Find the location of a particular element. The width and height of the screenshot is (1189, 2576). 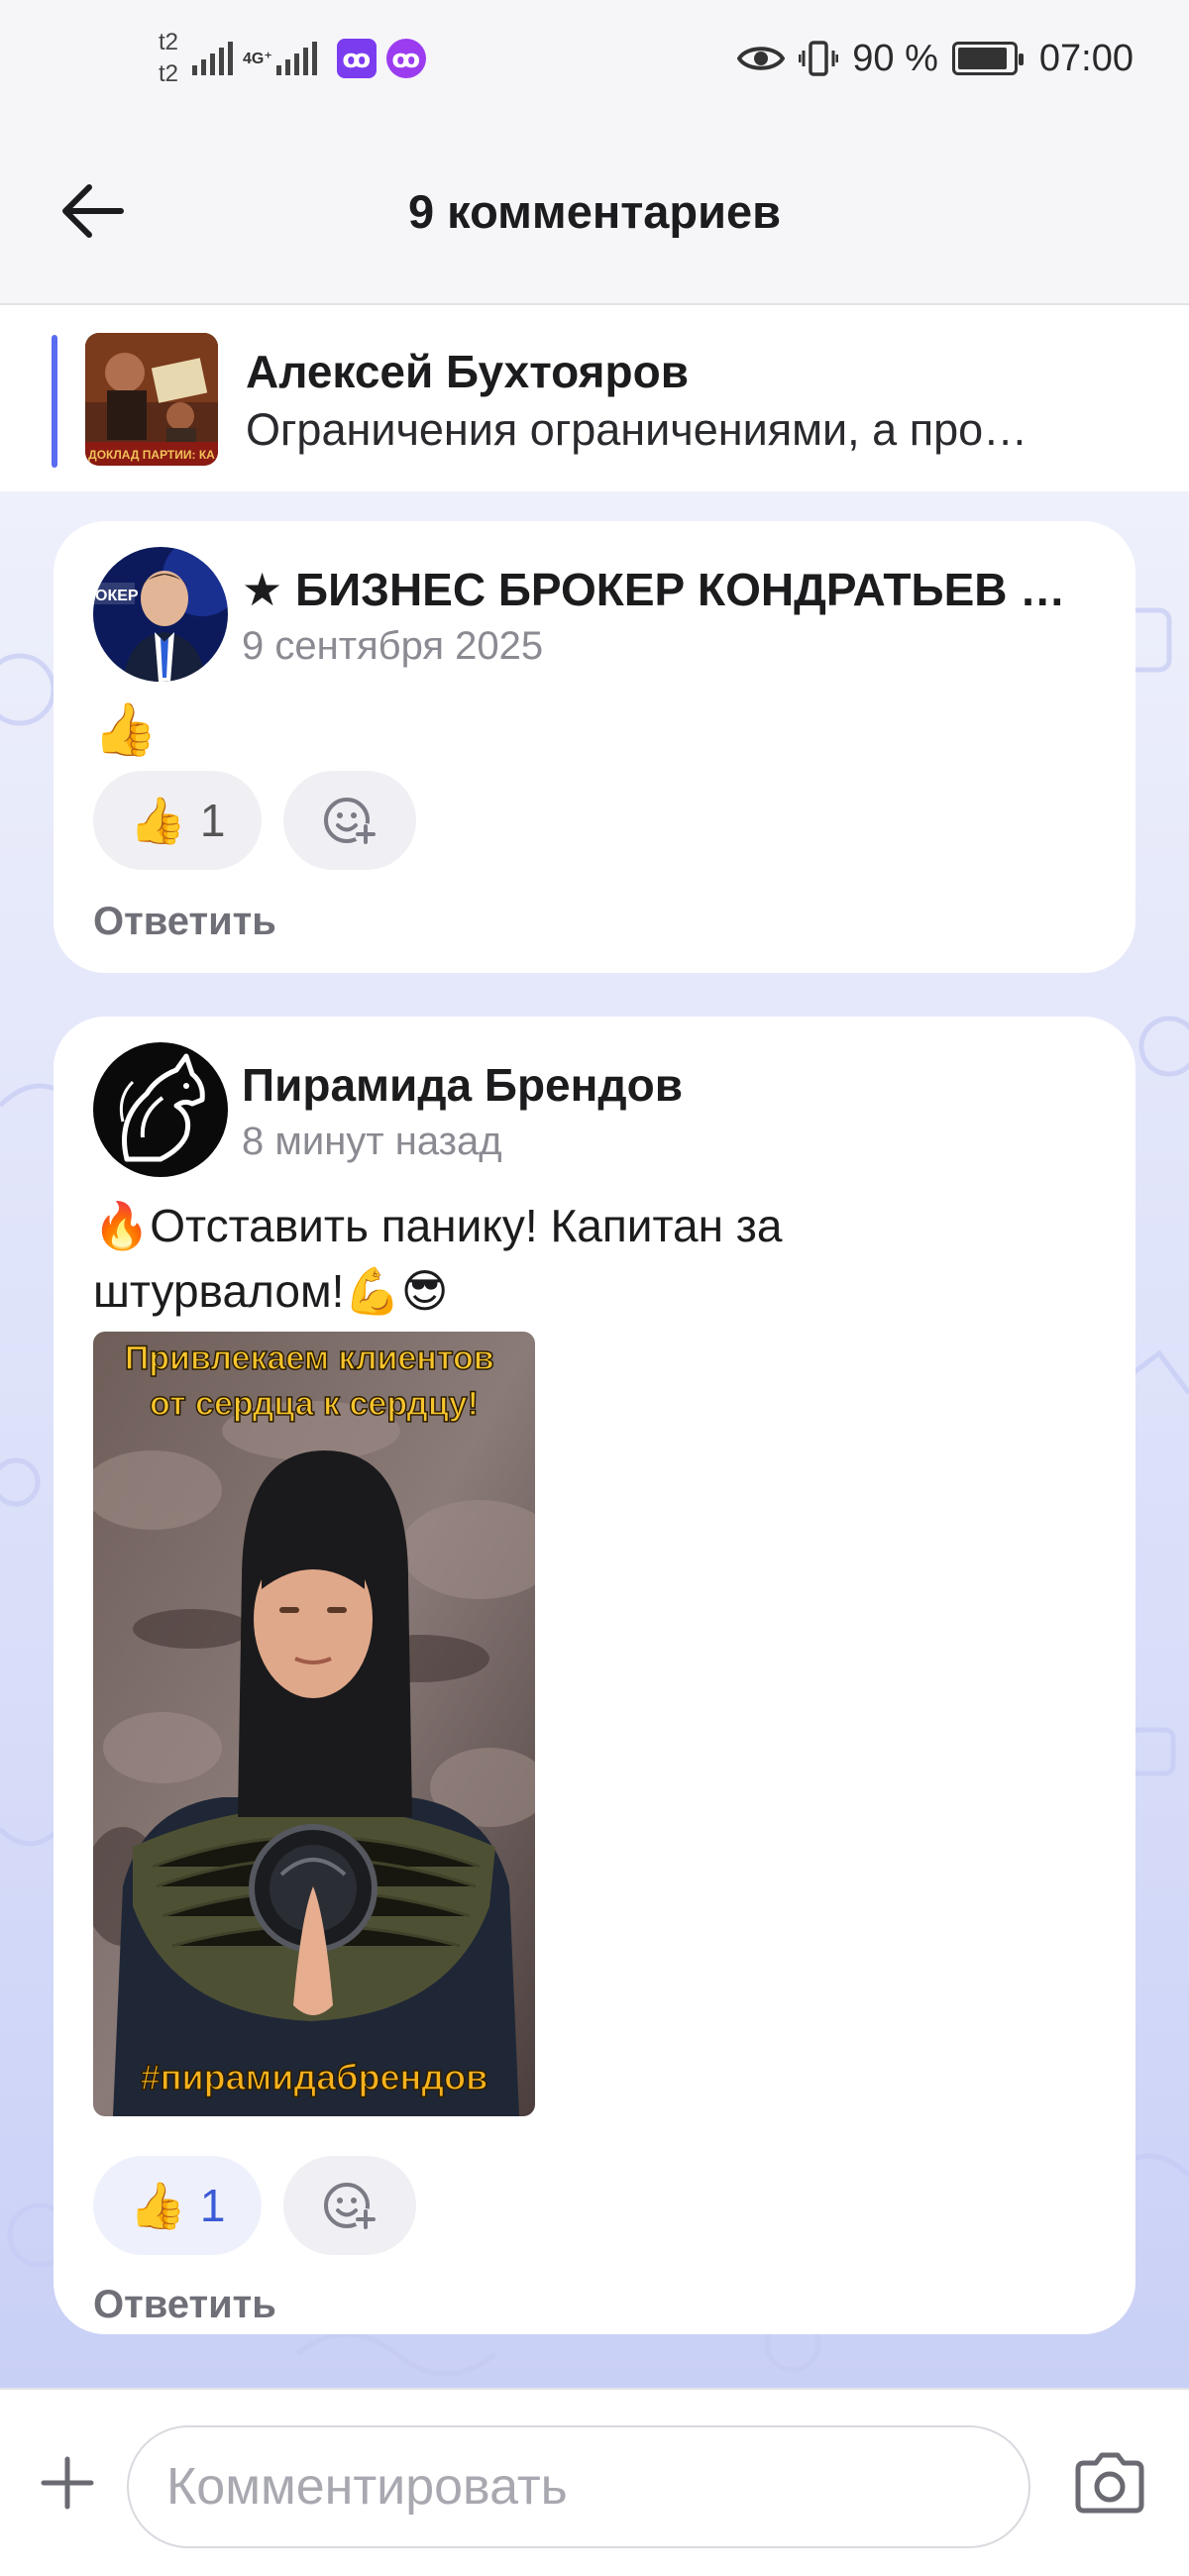

battery-percent: 90 % is located at coordinates (895, 58).